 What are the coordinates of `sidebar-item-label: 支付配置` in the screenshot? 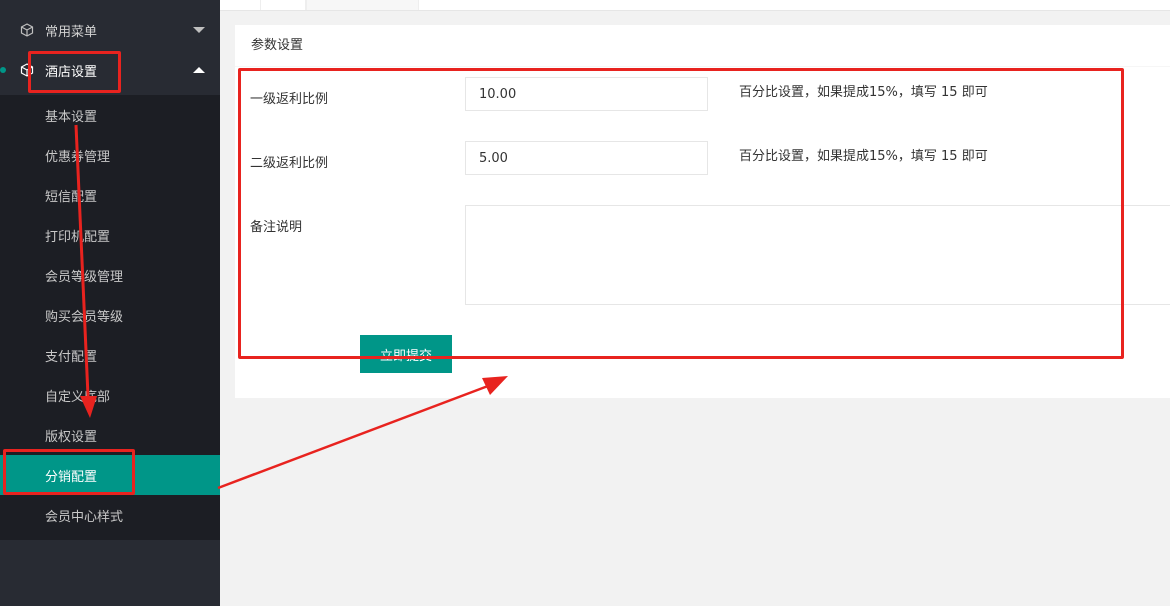 It's located at (71, 357).